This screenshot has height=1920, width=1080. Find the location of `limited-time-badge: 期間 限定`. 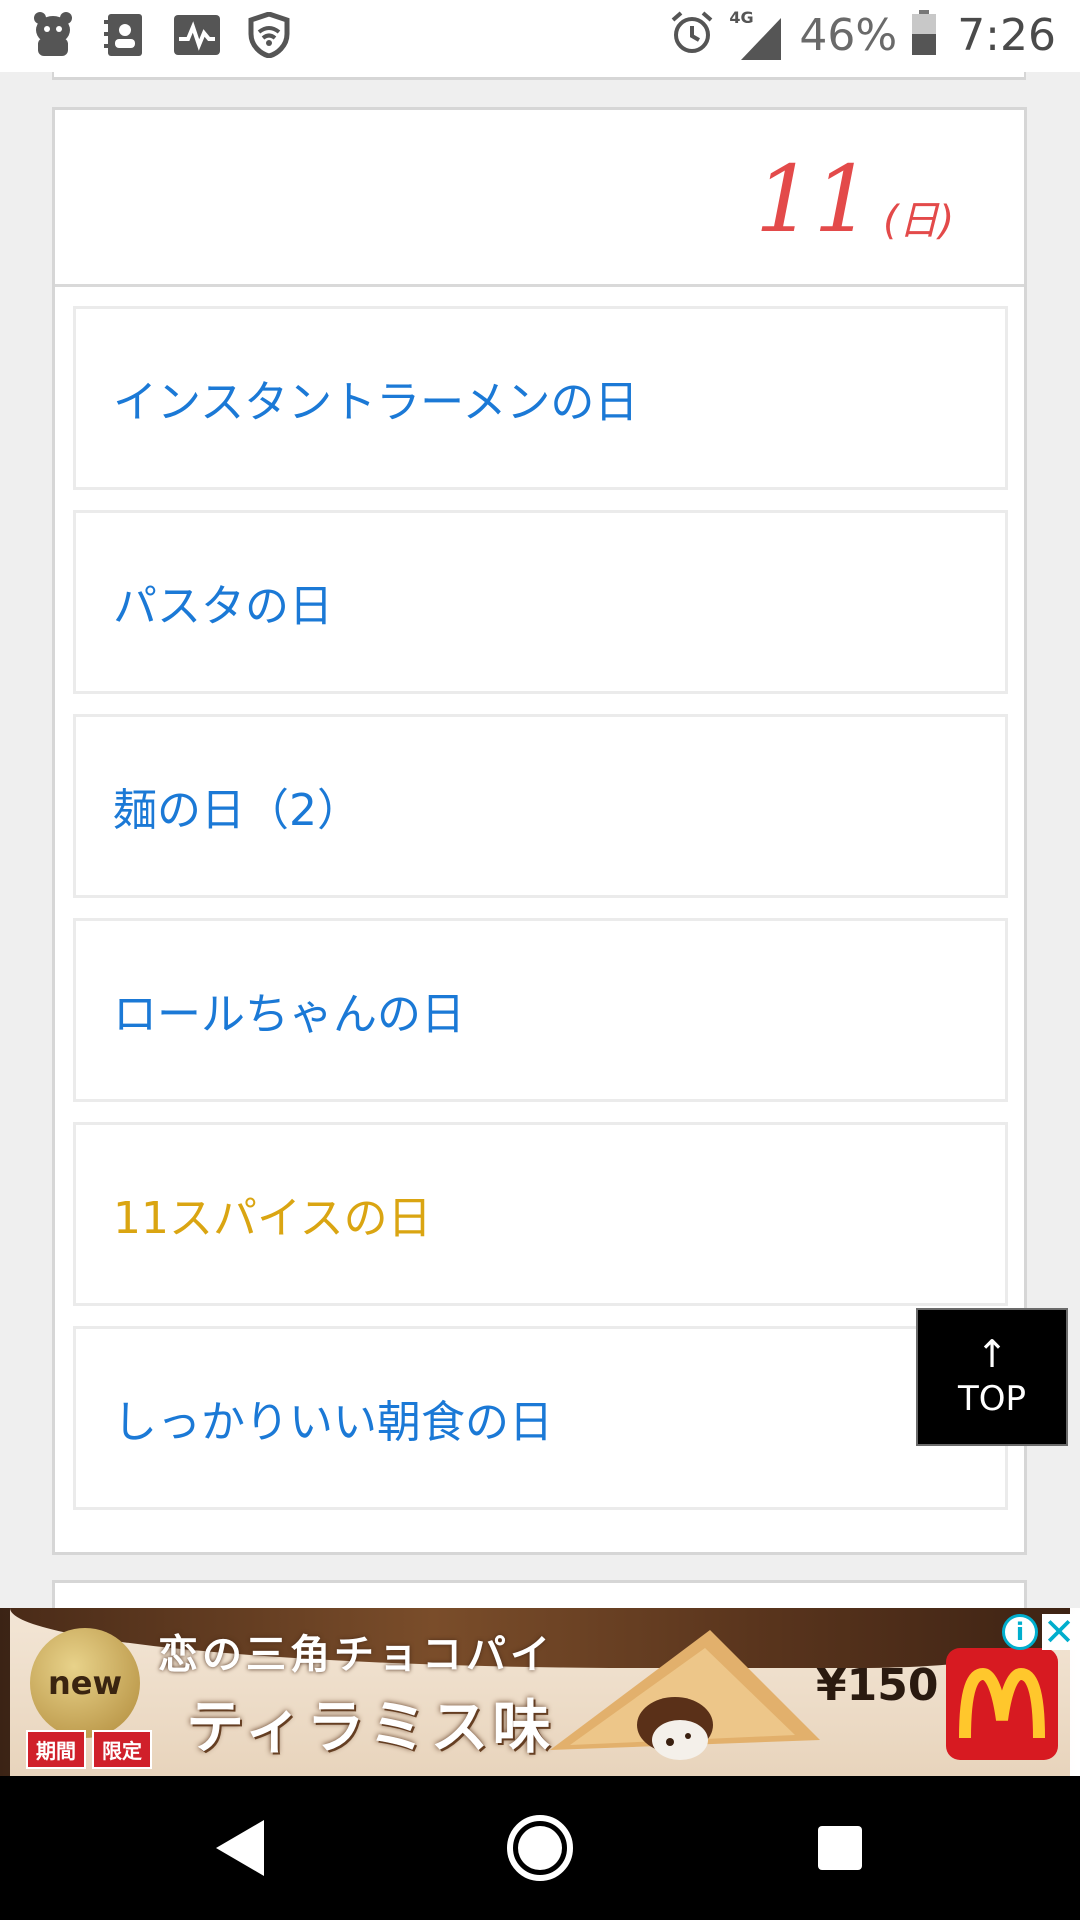

limited-time-badge: 期間 限定 is located at coordinates (89, 1749).